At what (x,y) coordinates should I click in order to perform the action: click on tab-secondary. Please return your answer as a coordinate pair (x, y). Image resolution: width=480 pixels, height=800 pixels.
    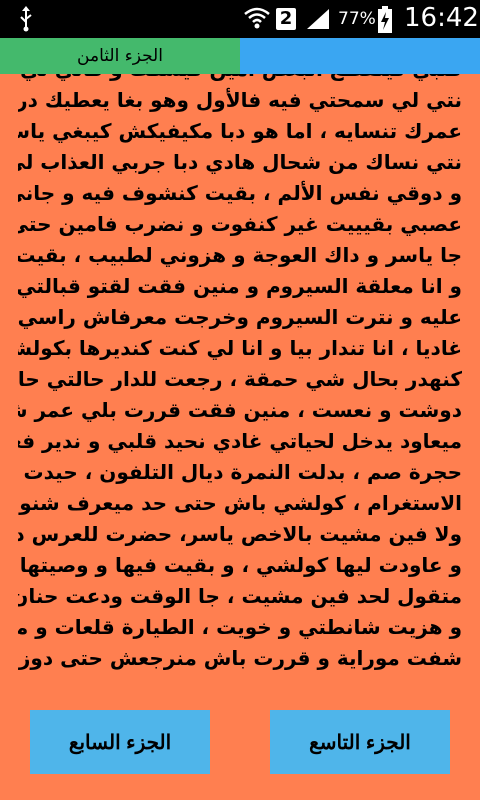
    Looking at the image, I should click on (360, 56).